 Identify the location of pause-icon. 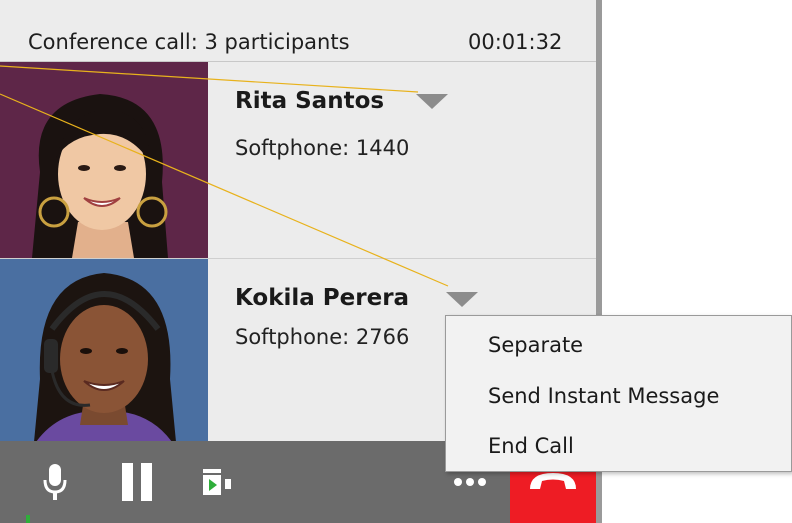
(137, 482).